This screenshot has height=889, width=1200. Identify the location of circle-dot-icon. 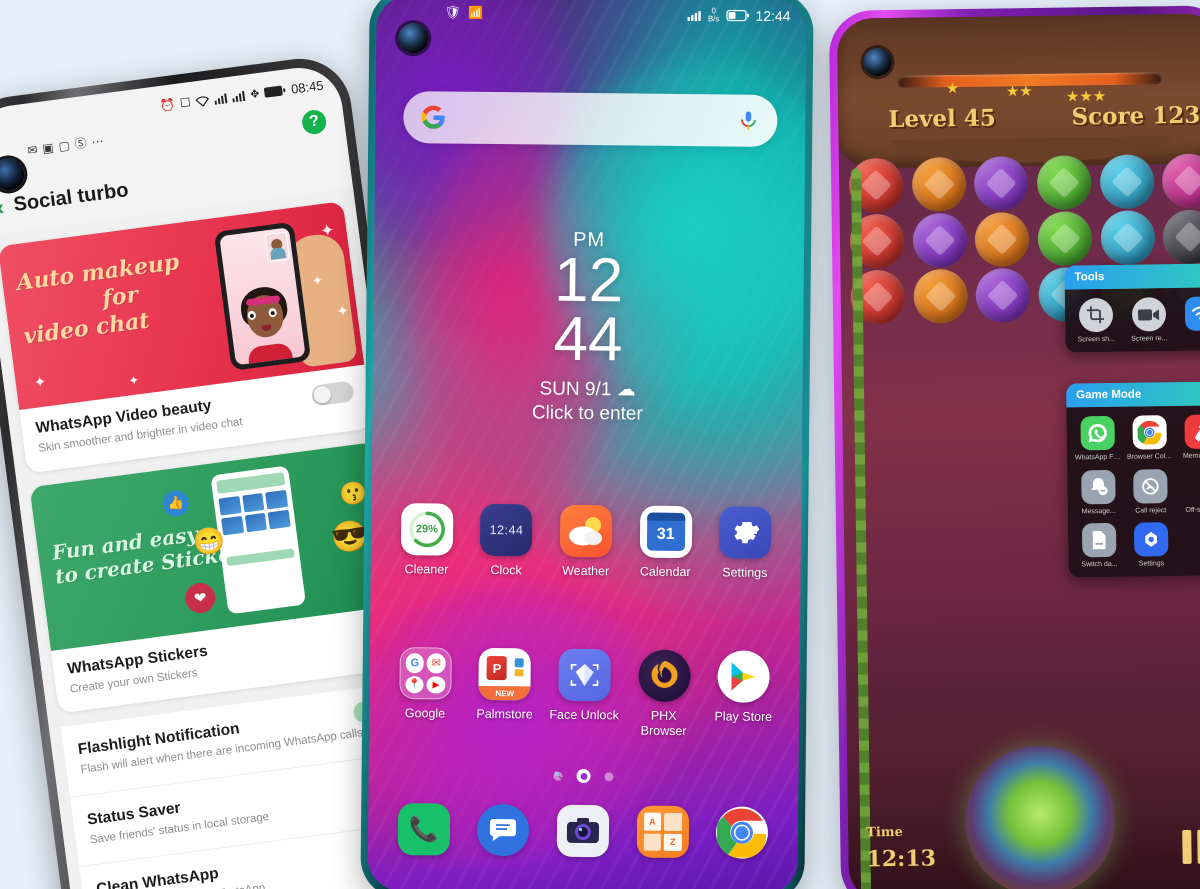
(609, 776).